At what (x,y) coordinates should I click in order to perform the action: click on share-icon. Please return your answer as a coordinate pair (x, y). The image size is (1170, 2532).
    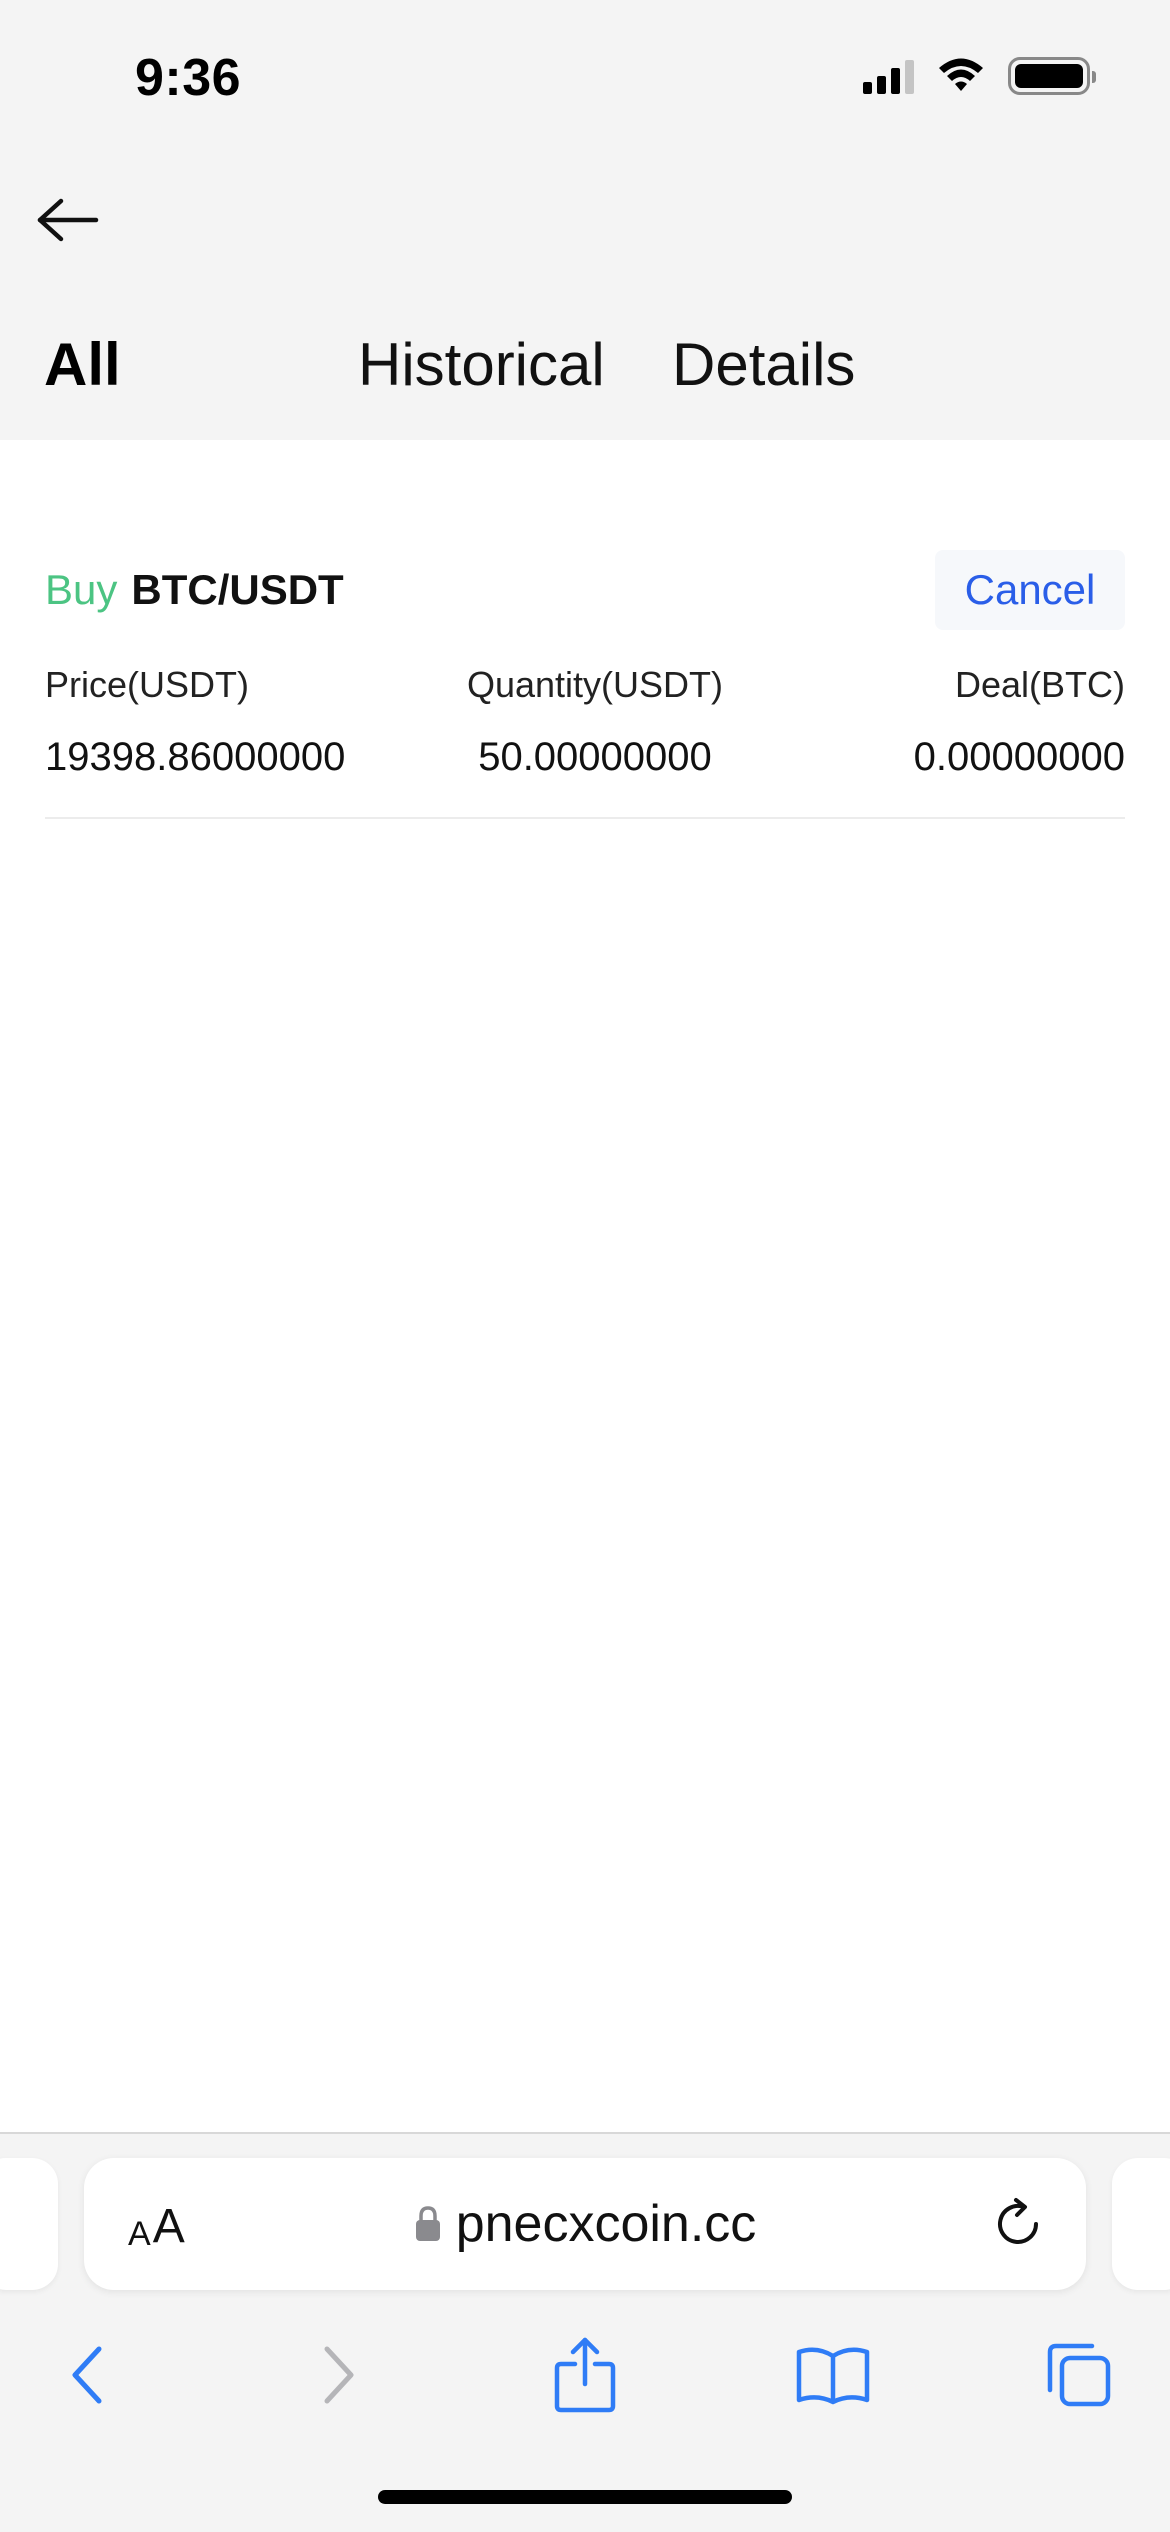
    Looking at the image, I should click on (585, 2375).